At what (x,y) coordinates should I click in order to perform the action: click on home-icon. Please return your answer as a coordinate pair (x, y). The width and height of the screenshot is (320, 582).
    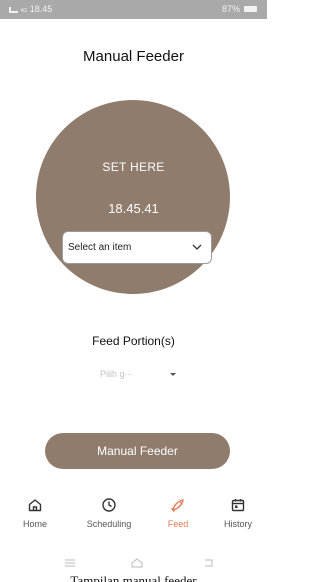
    Looking at the image, I should click on (35, 505).